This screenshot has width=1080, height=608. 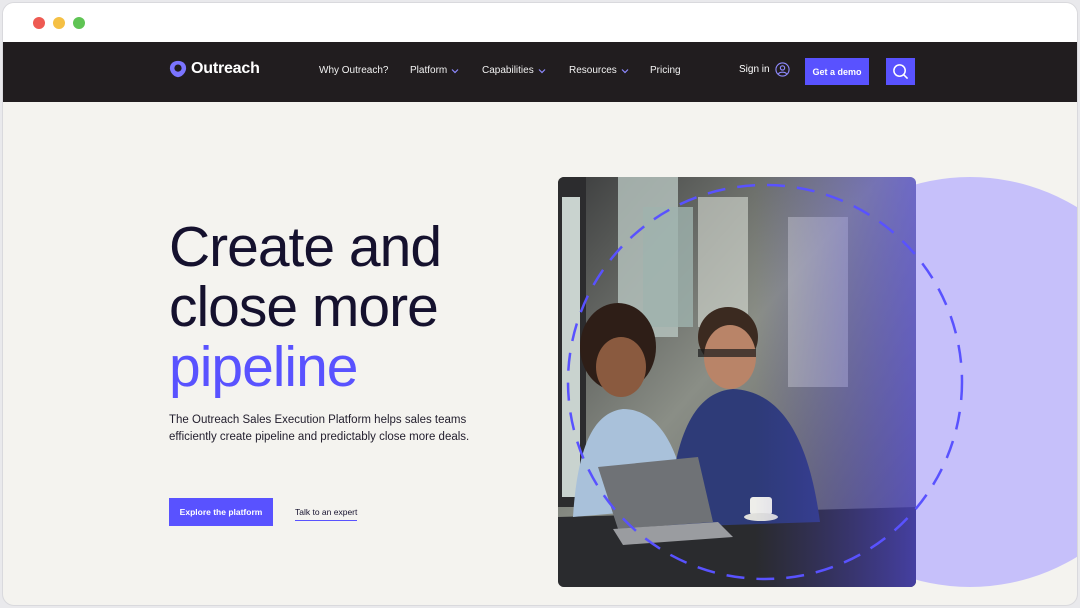 What do you see at coordinates (782, 69) in the screenshot?
I see `user-icon` at bounding box center [782, 69].